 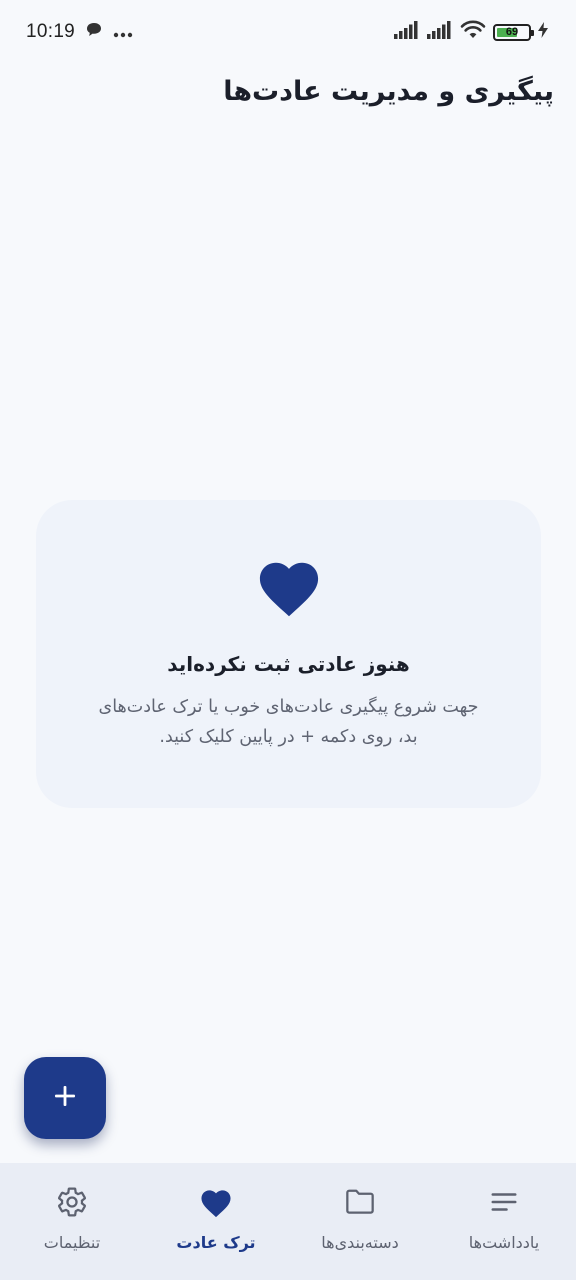 What do you see at coordinates (543, 32) in the screenshot?
I see `charging-bolt-icon` at bounding box center [543, 32].